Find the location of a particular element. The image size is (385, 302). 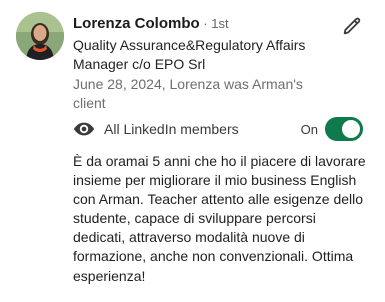

visibility-toggle is located at coordinates (344, 129).